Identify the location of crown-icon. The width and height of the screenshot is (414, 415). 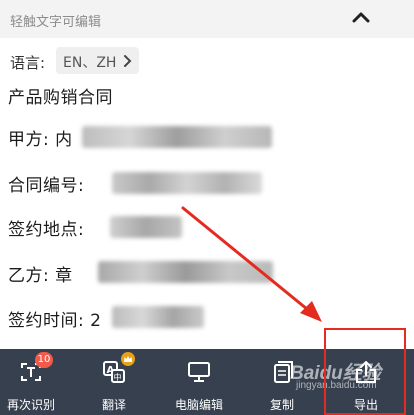
(128, 360).